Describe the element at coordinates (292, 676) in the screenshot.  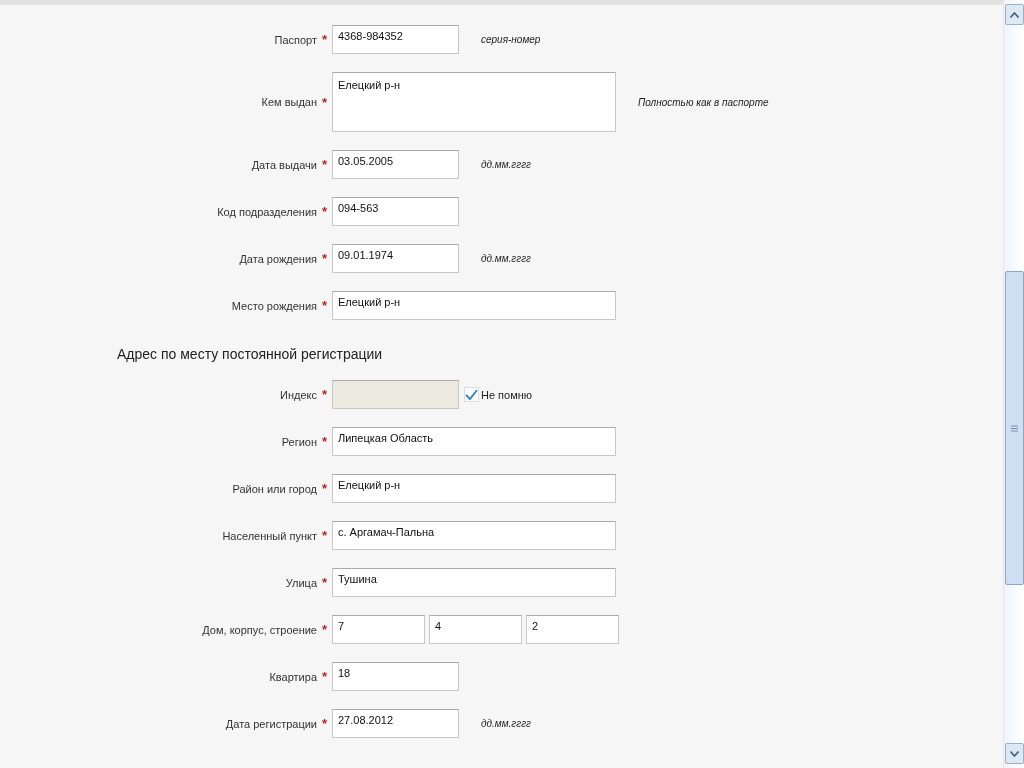
I see `field-label: Квартира` at that location.